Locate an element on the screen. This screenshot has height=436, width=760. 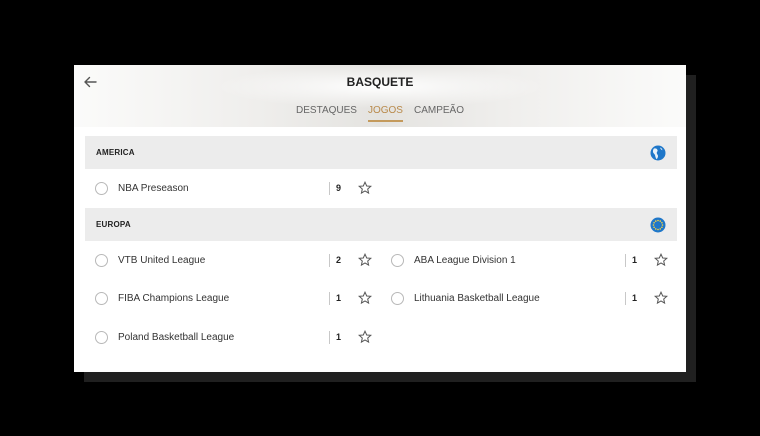
tab-bar: DESTAQUES JOGOS CAMPEÃO is located at coordinates (380, 113).